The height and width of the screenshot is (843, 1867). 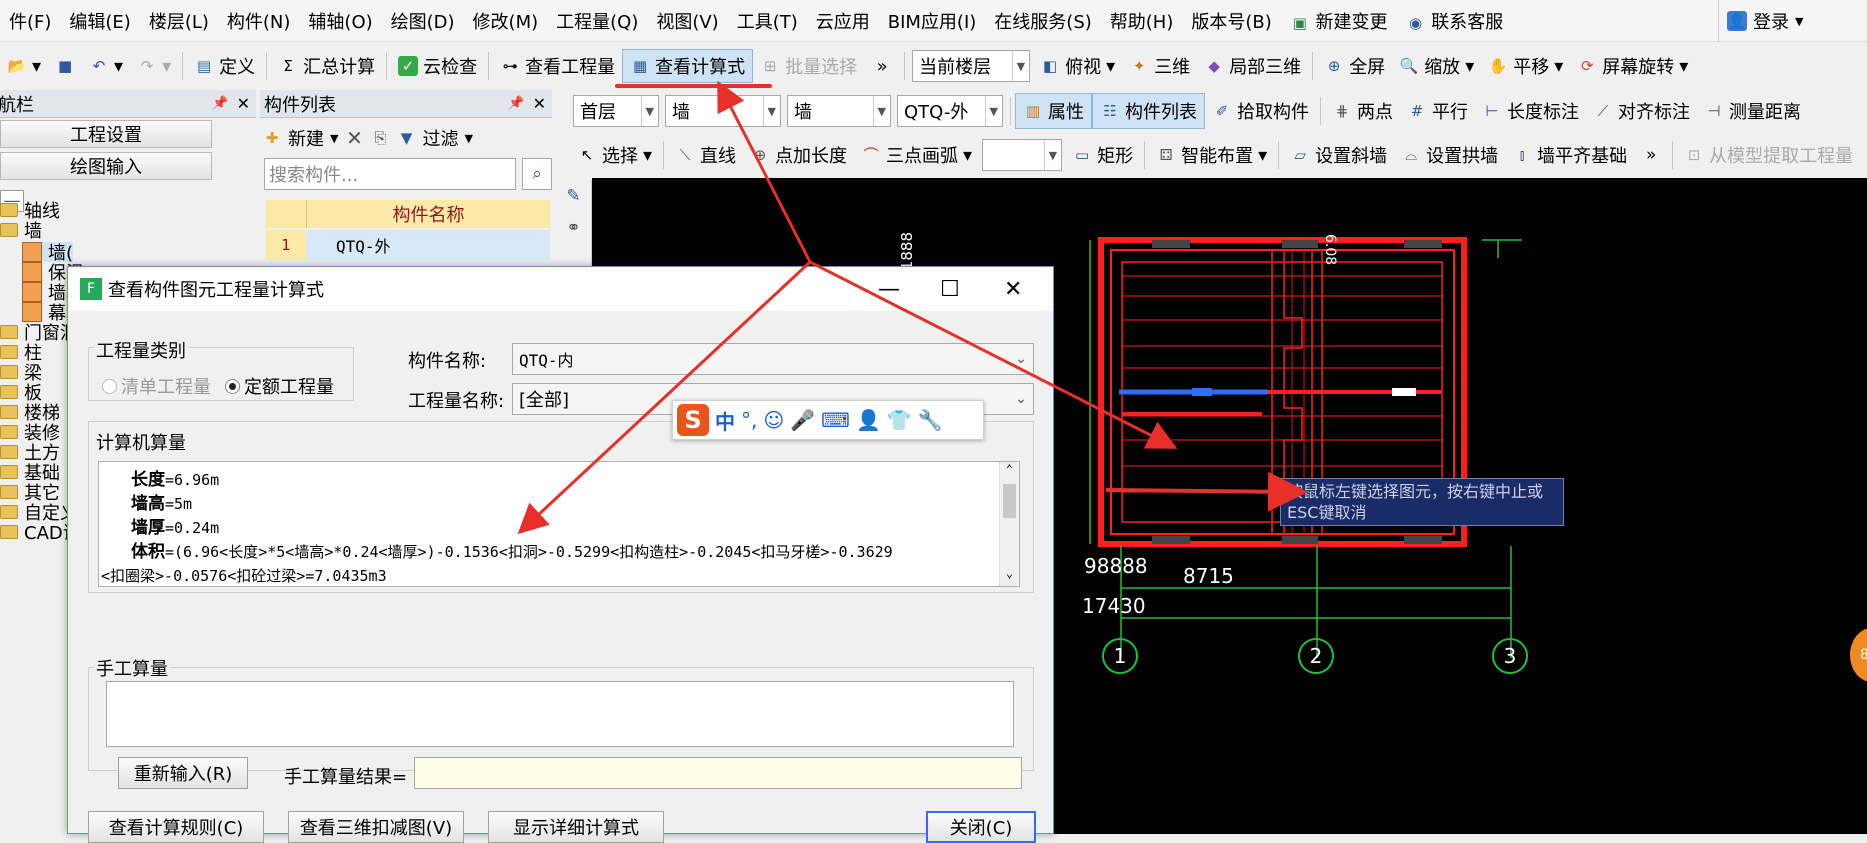 What do you see at coordinates (1354, 66) in the screenshot?
I see `fullscreen-button: ⊕ 全屏` at bounding box center [1354, 66].